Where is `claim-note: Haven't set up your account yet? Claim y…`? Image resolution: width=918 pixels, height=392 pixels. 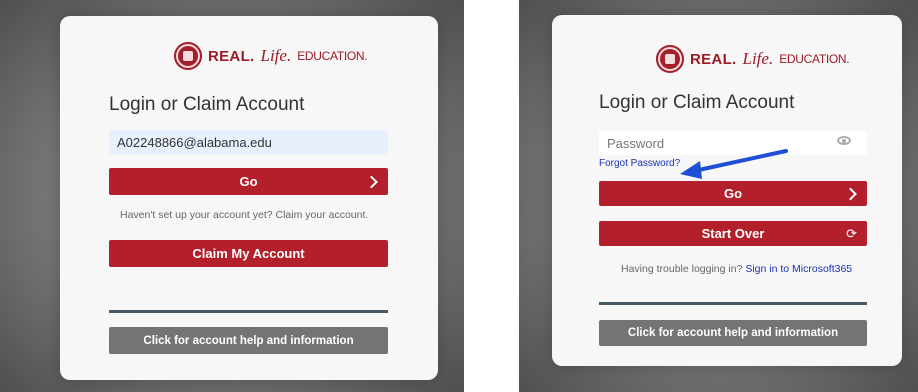 claim-note: Haven't set up your account yet? Claim y… is located at coordinates (244, 215).